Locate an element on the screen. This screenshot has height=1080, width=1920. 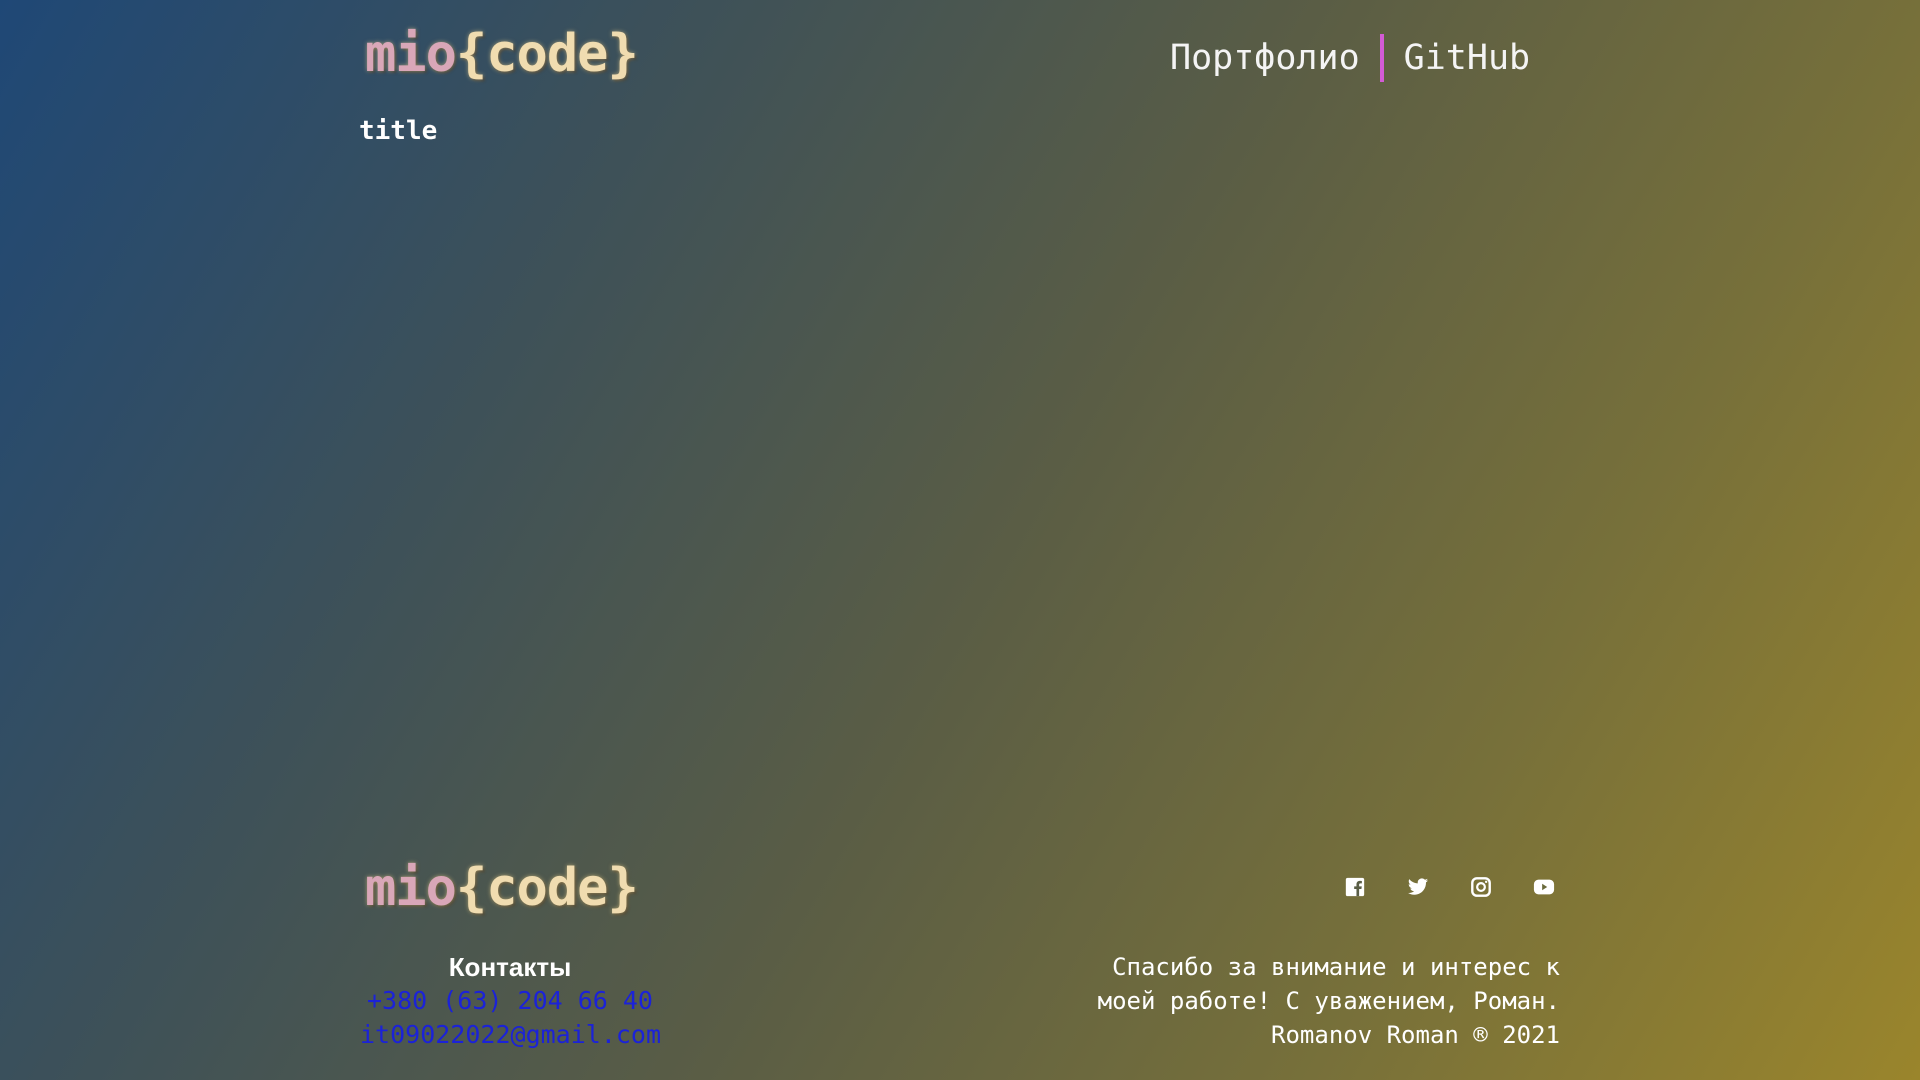
nav-separator is located at coordinates (1381, 58).